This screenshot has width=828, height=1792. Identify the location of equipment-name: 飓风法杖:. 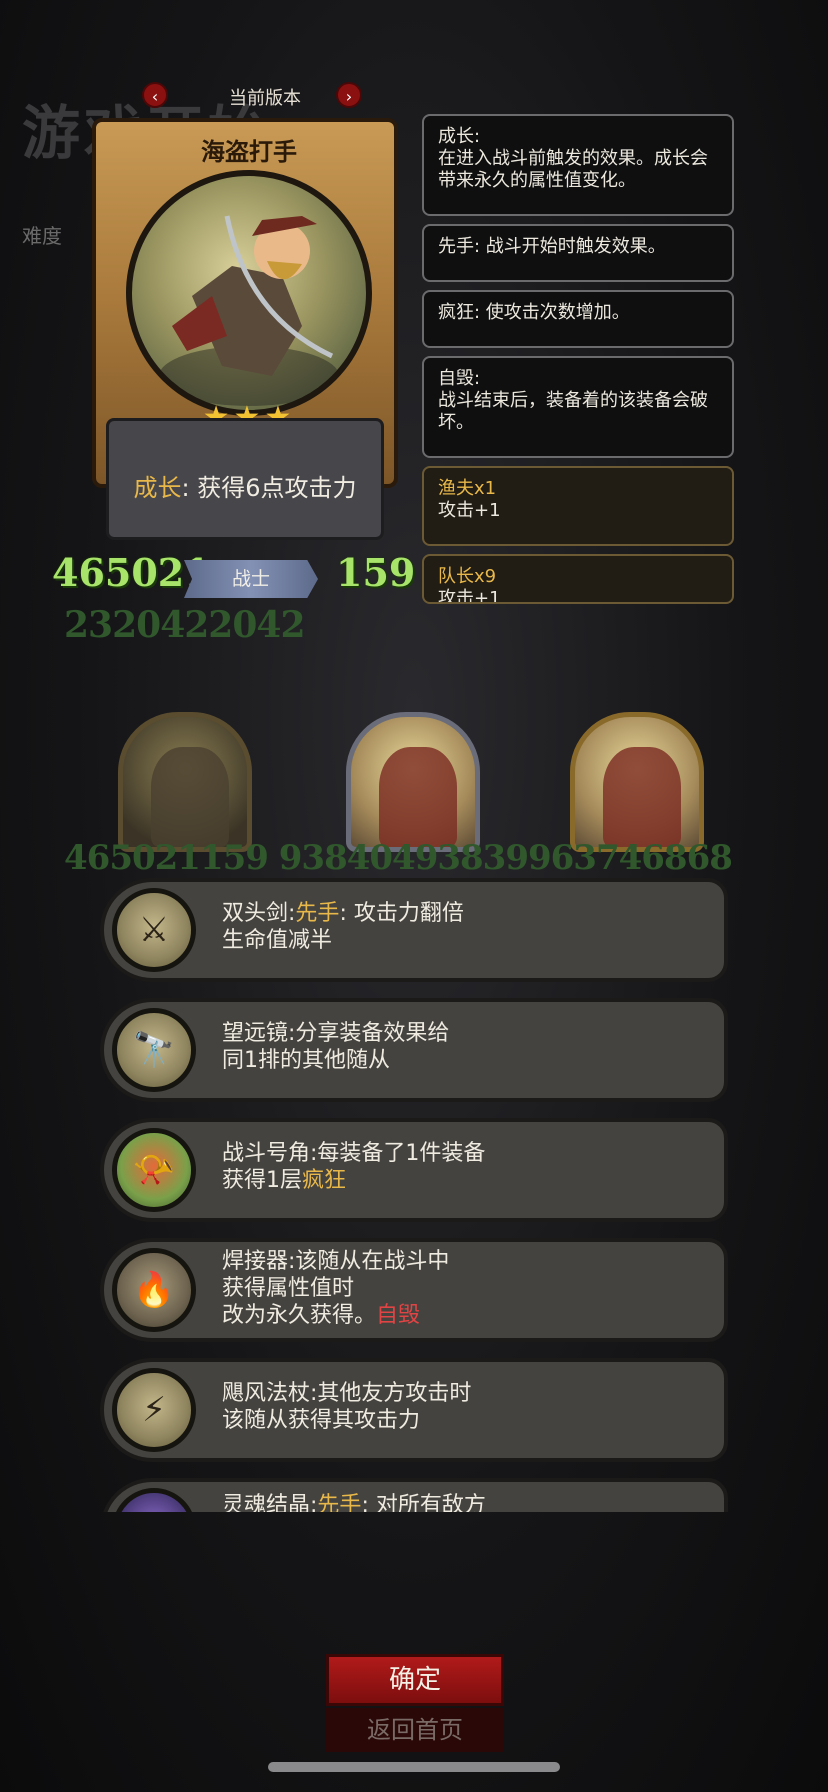
(270, 1393).